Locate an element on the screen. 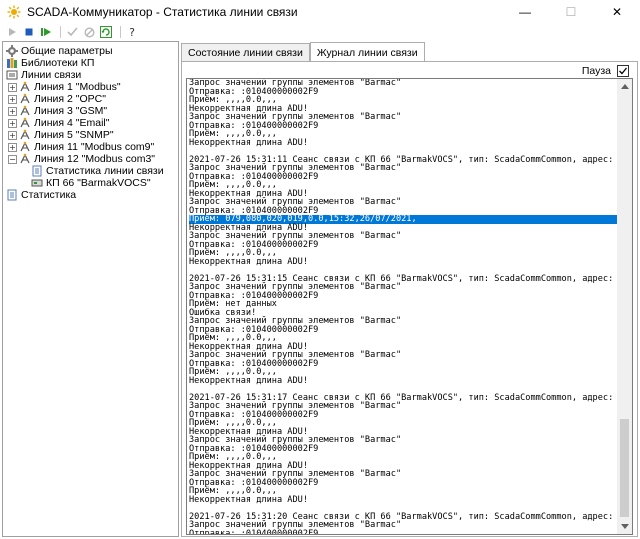  tab-label: Журнал линии связи is located at coordinates (367, 52).